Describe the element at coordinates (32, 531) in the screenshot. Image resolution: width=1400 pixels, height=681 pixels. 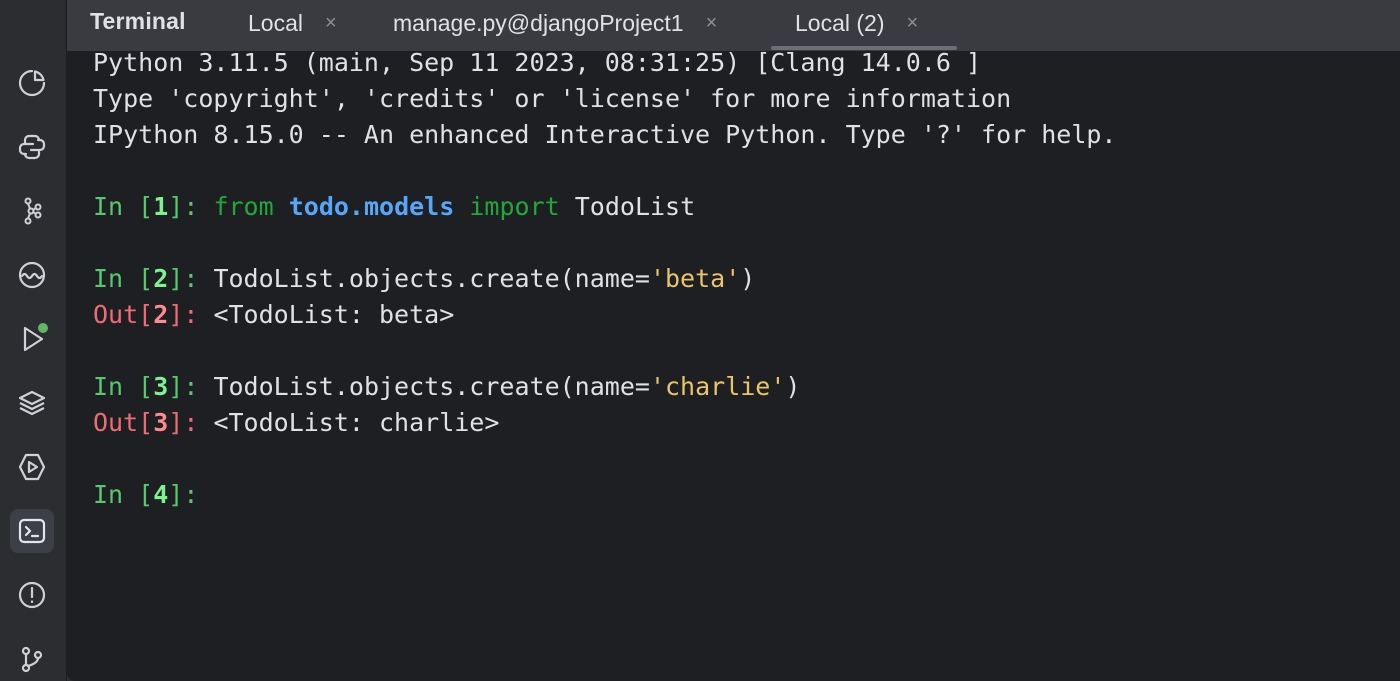
I see `terminal-icon` at that location.